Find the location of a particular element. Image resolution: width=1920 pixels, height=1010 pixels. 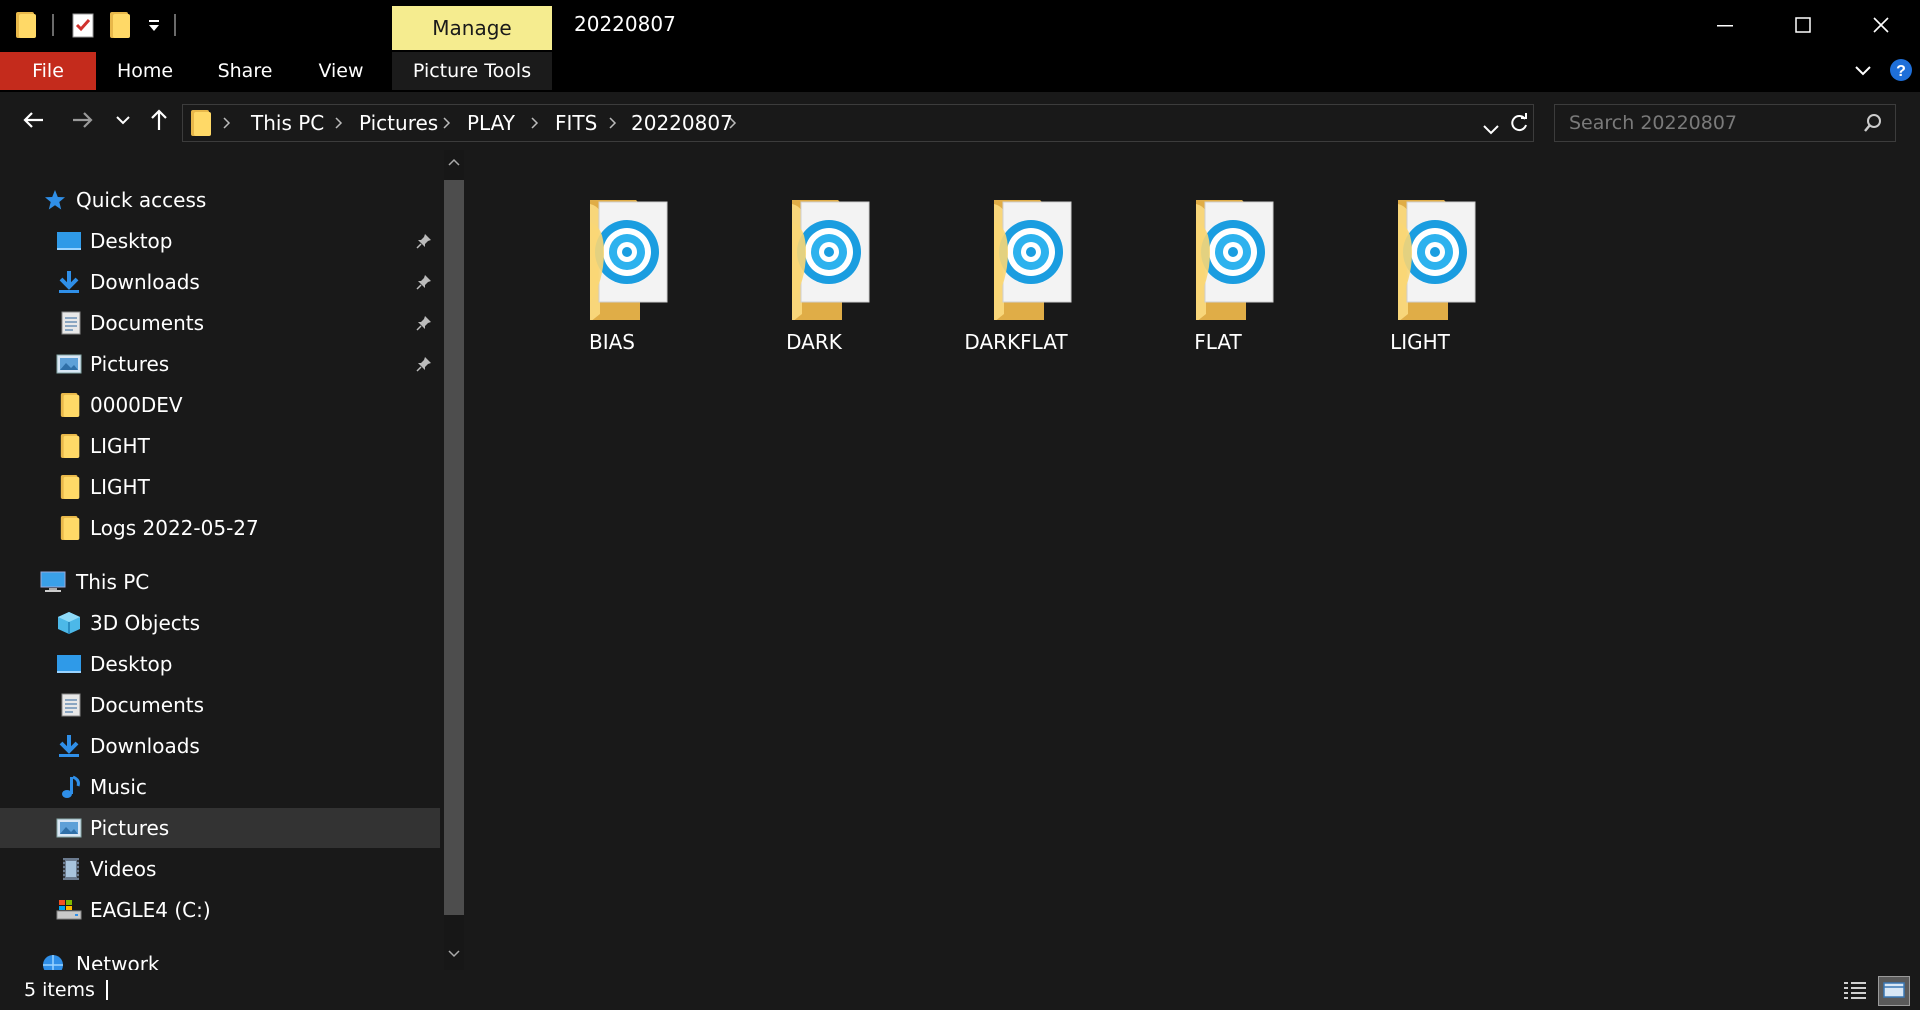

customize-toolbar-icon is located at coordinates (154, 25).